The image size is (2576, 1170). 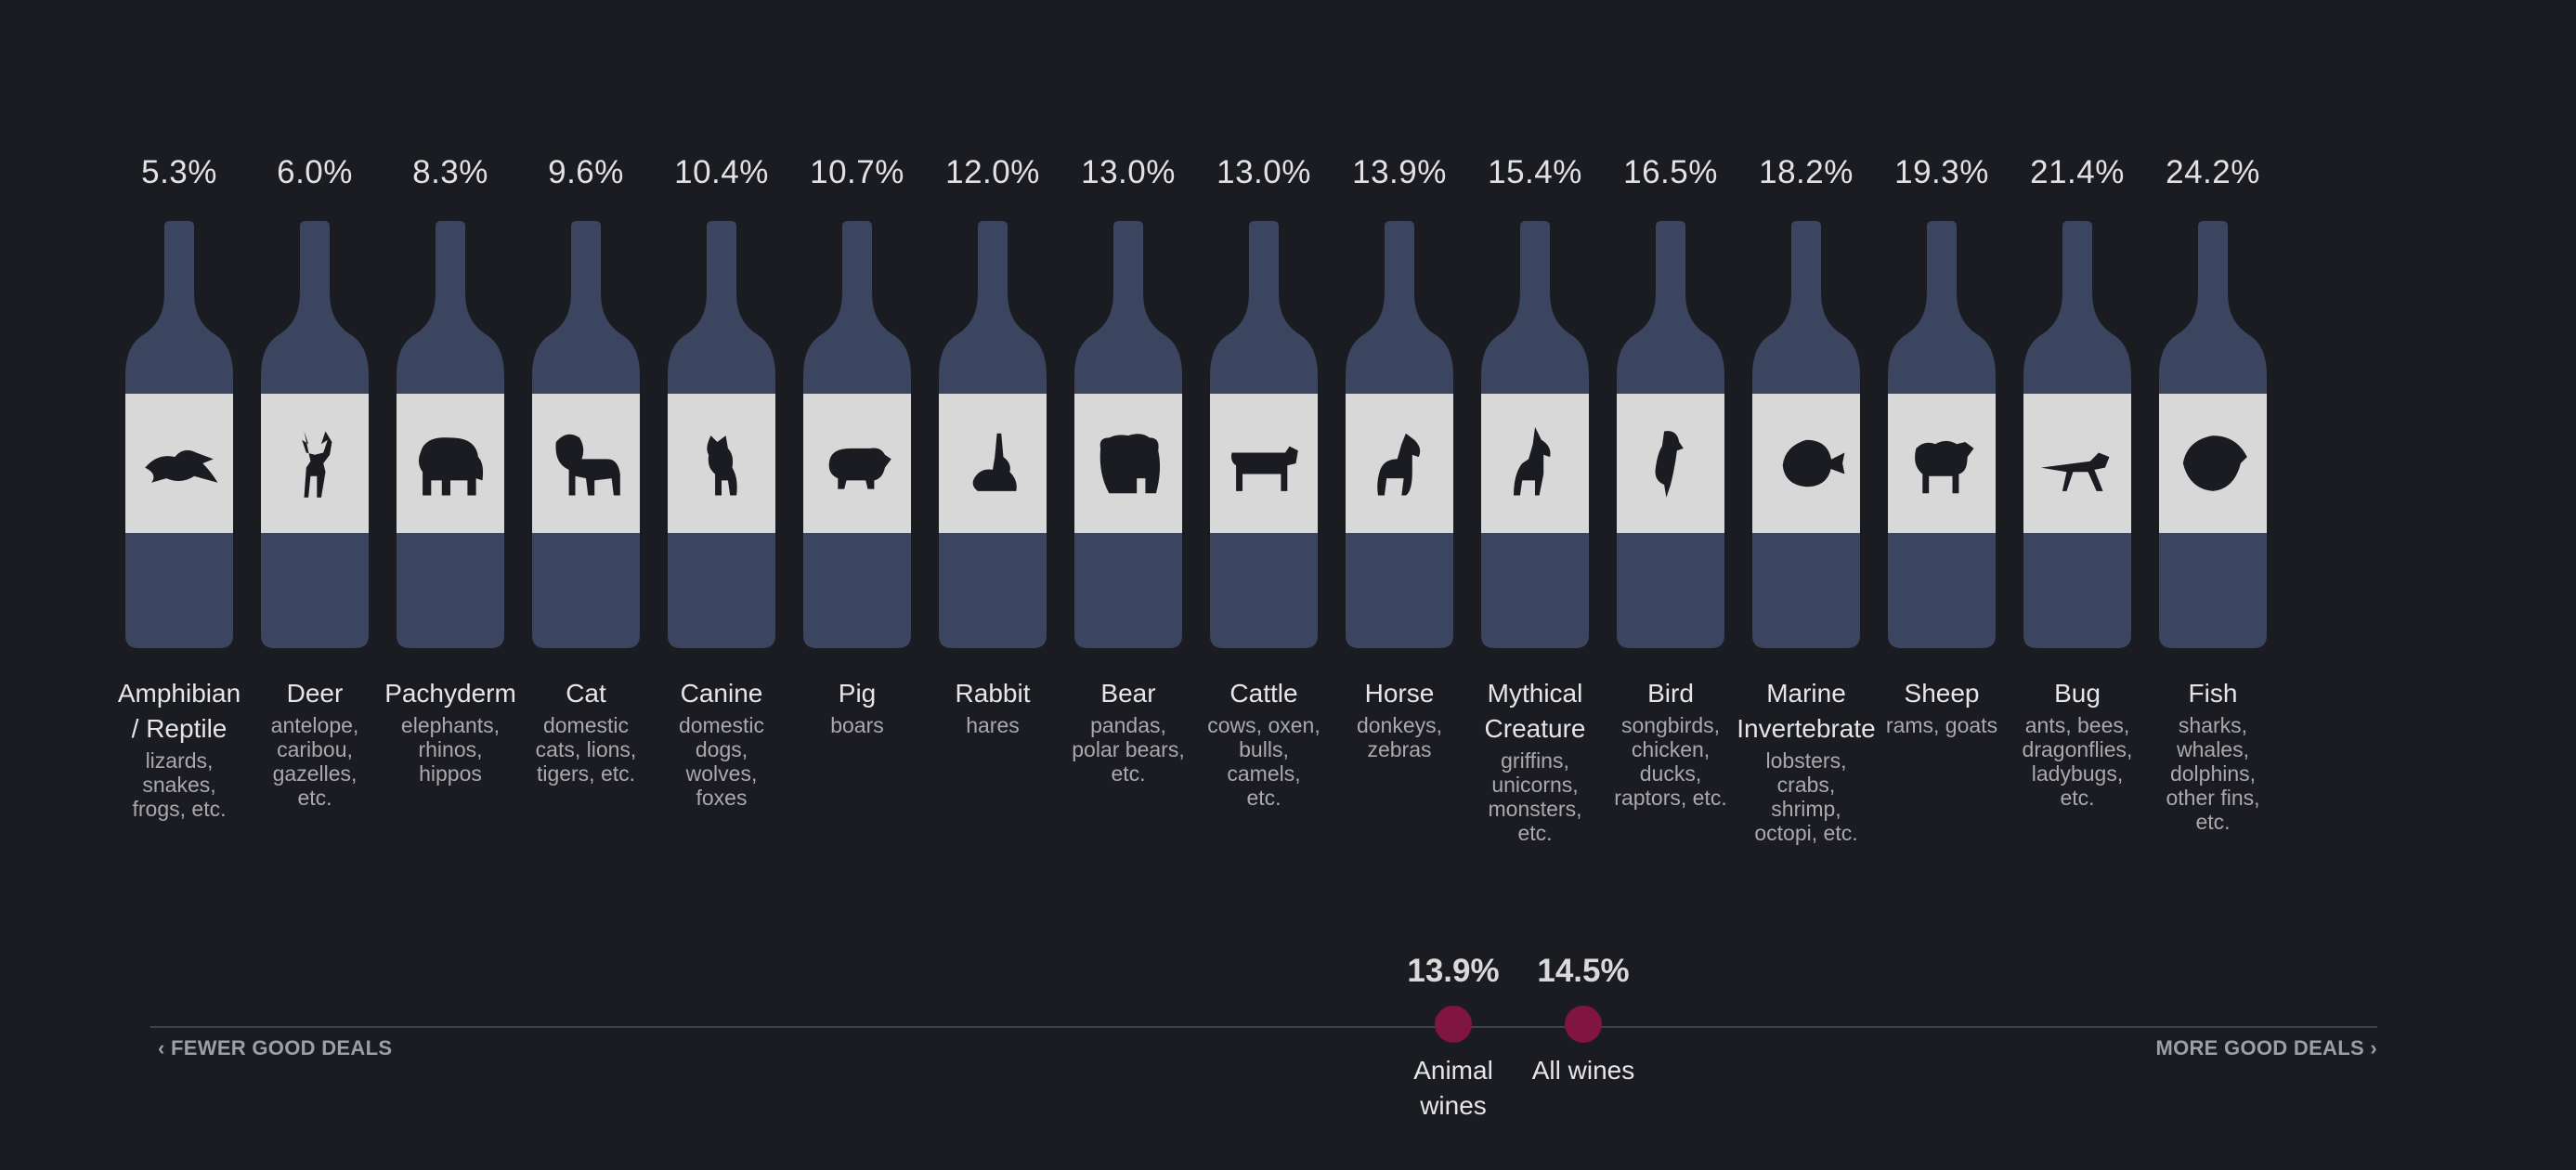 I want to click on cow-icon, so click(x=1264, y=468).